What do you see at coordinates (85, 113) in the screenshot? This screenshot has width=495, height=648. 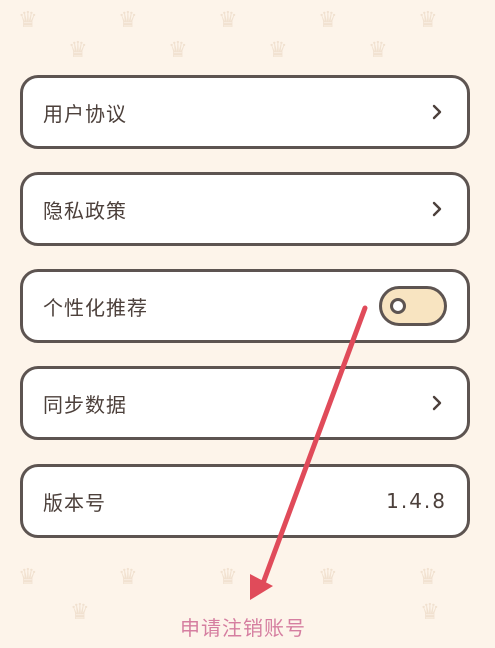 I see `user-agreement-label: 用户协议` at bounding box center [85, 113].